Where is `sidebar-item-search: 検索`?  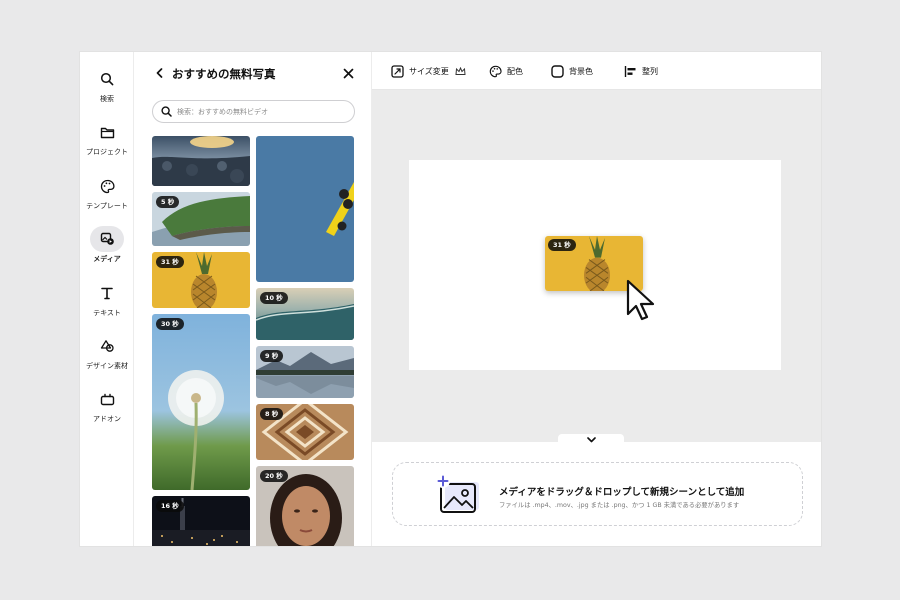 sidebar-item-search: 検索 is located at coordinates (107, 86).